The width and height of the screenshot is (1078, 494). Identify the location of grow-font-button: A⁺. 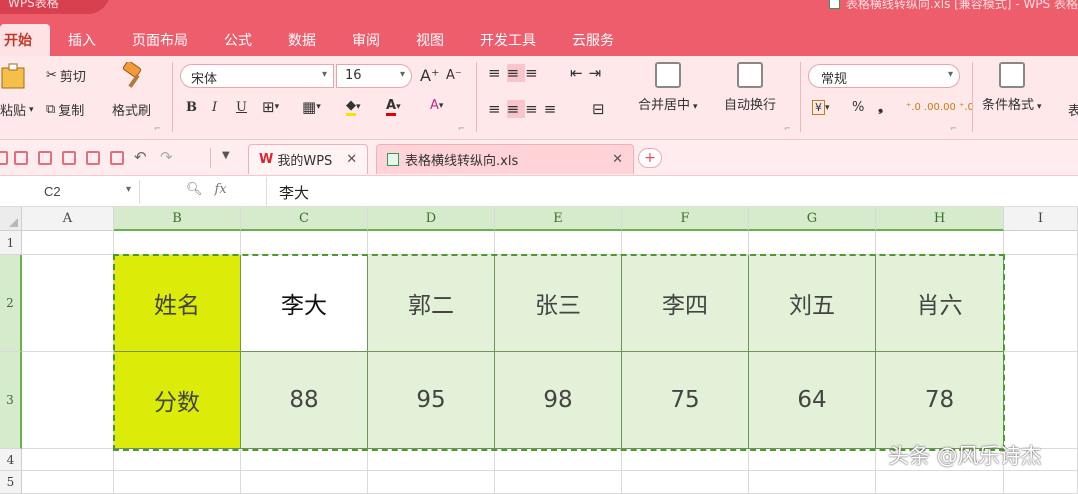
(429, 75).